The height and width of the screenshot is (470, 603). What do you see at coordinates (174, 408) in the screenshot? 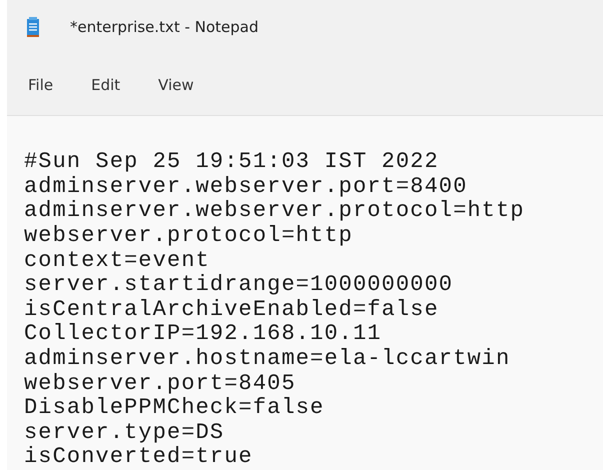
I see `text-line: DisablePPMCheck=false` at bounding box center [174, 408].